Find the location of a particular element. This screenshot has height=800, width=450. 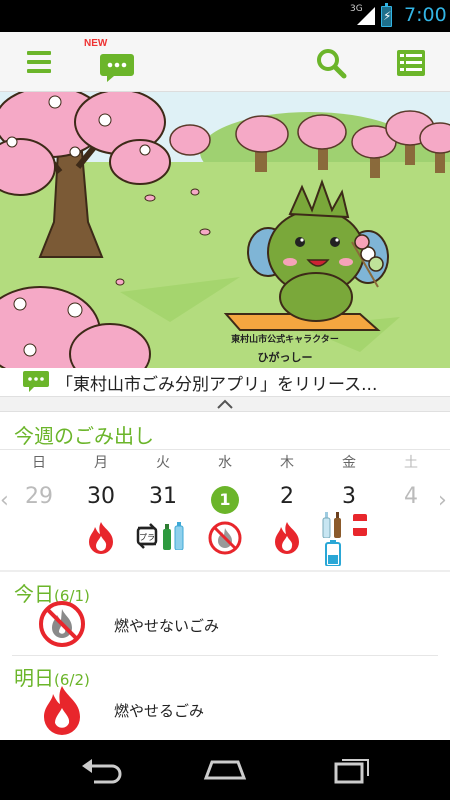

caret-up-icon is located at coordinates (225, 404).